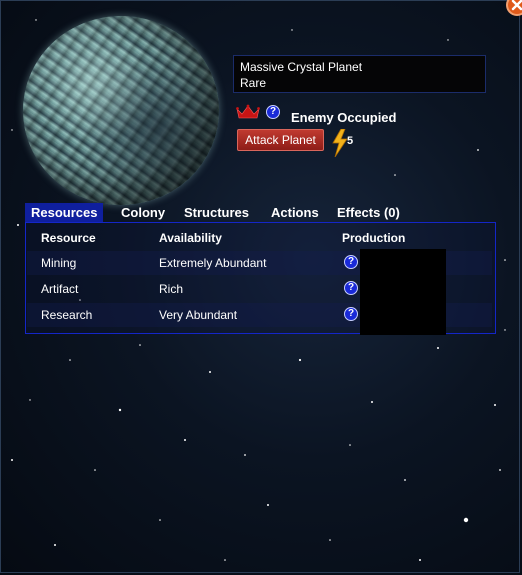  I want to click on tab-resources: Resources, so click(64, 213).